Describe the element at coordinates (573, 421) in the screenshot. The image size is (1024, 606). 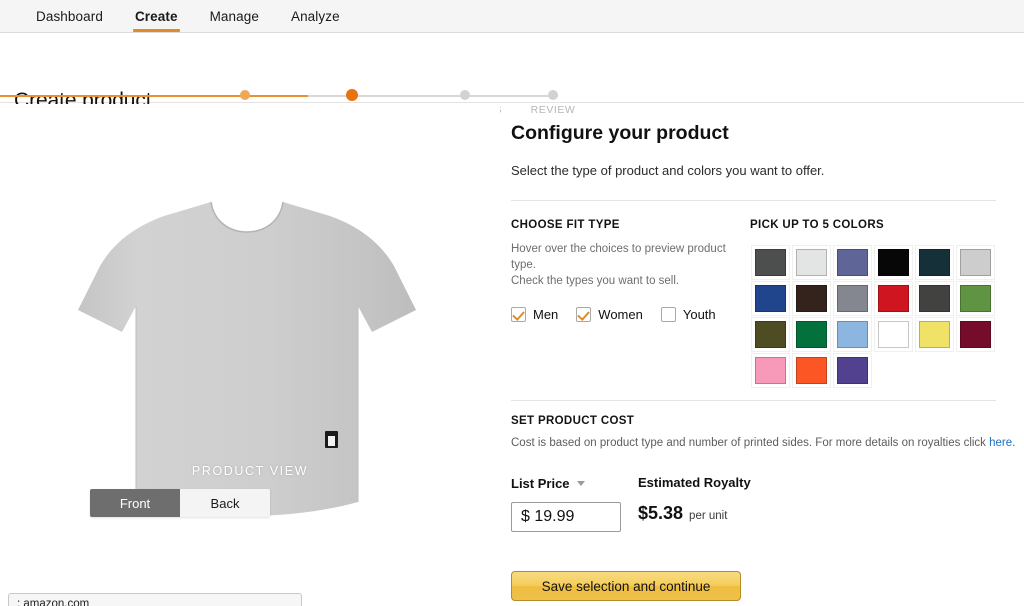
I see `product-cost-heading: SET PRODUCT COST` at that location.